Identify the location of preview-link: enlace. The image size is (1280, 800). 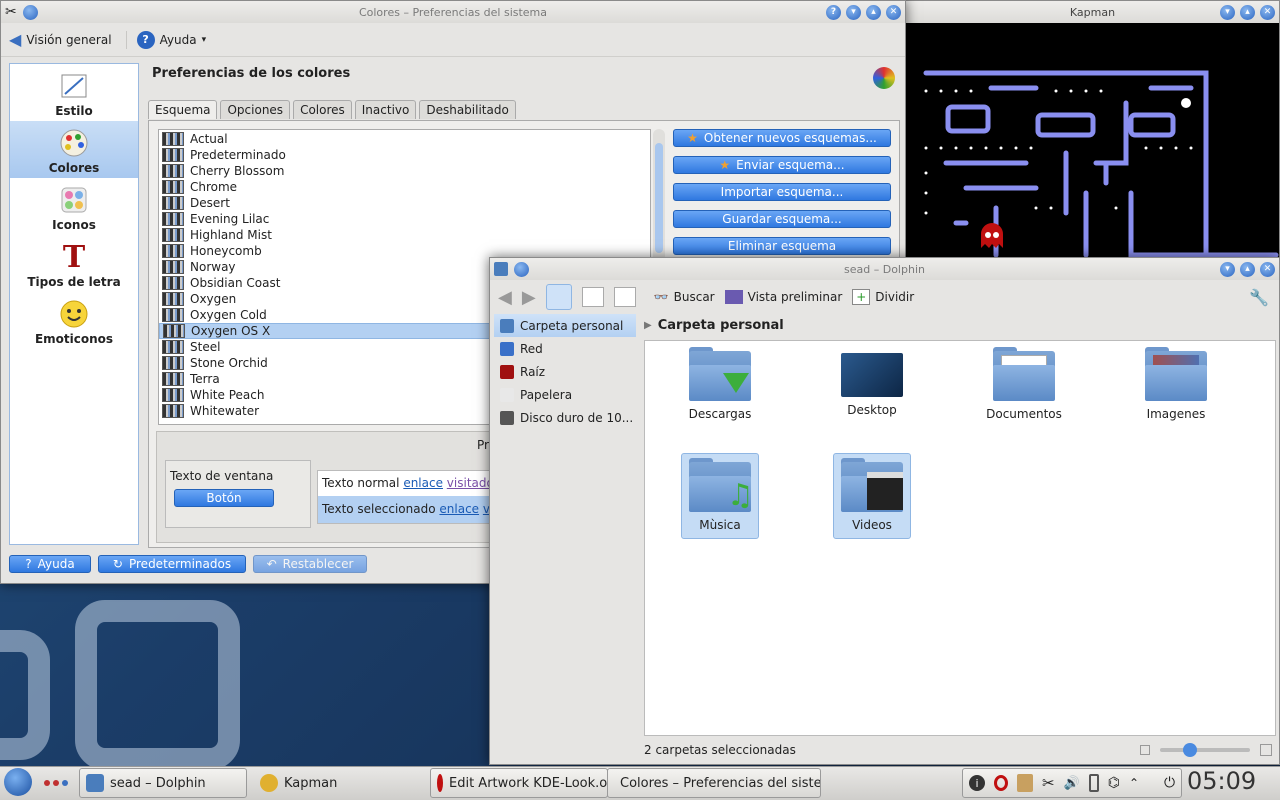
(423, 483).